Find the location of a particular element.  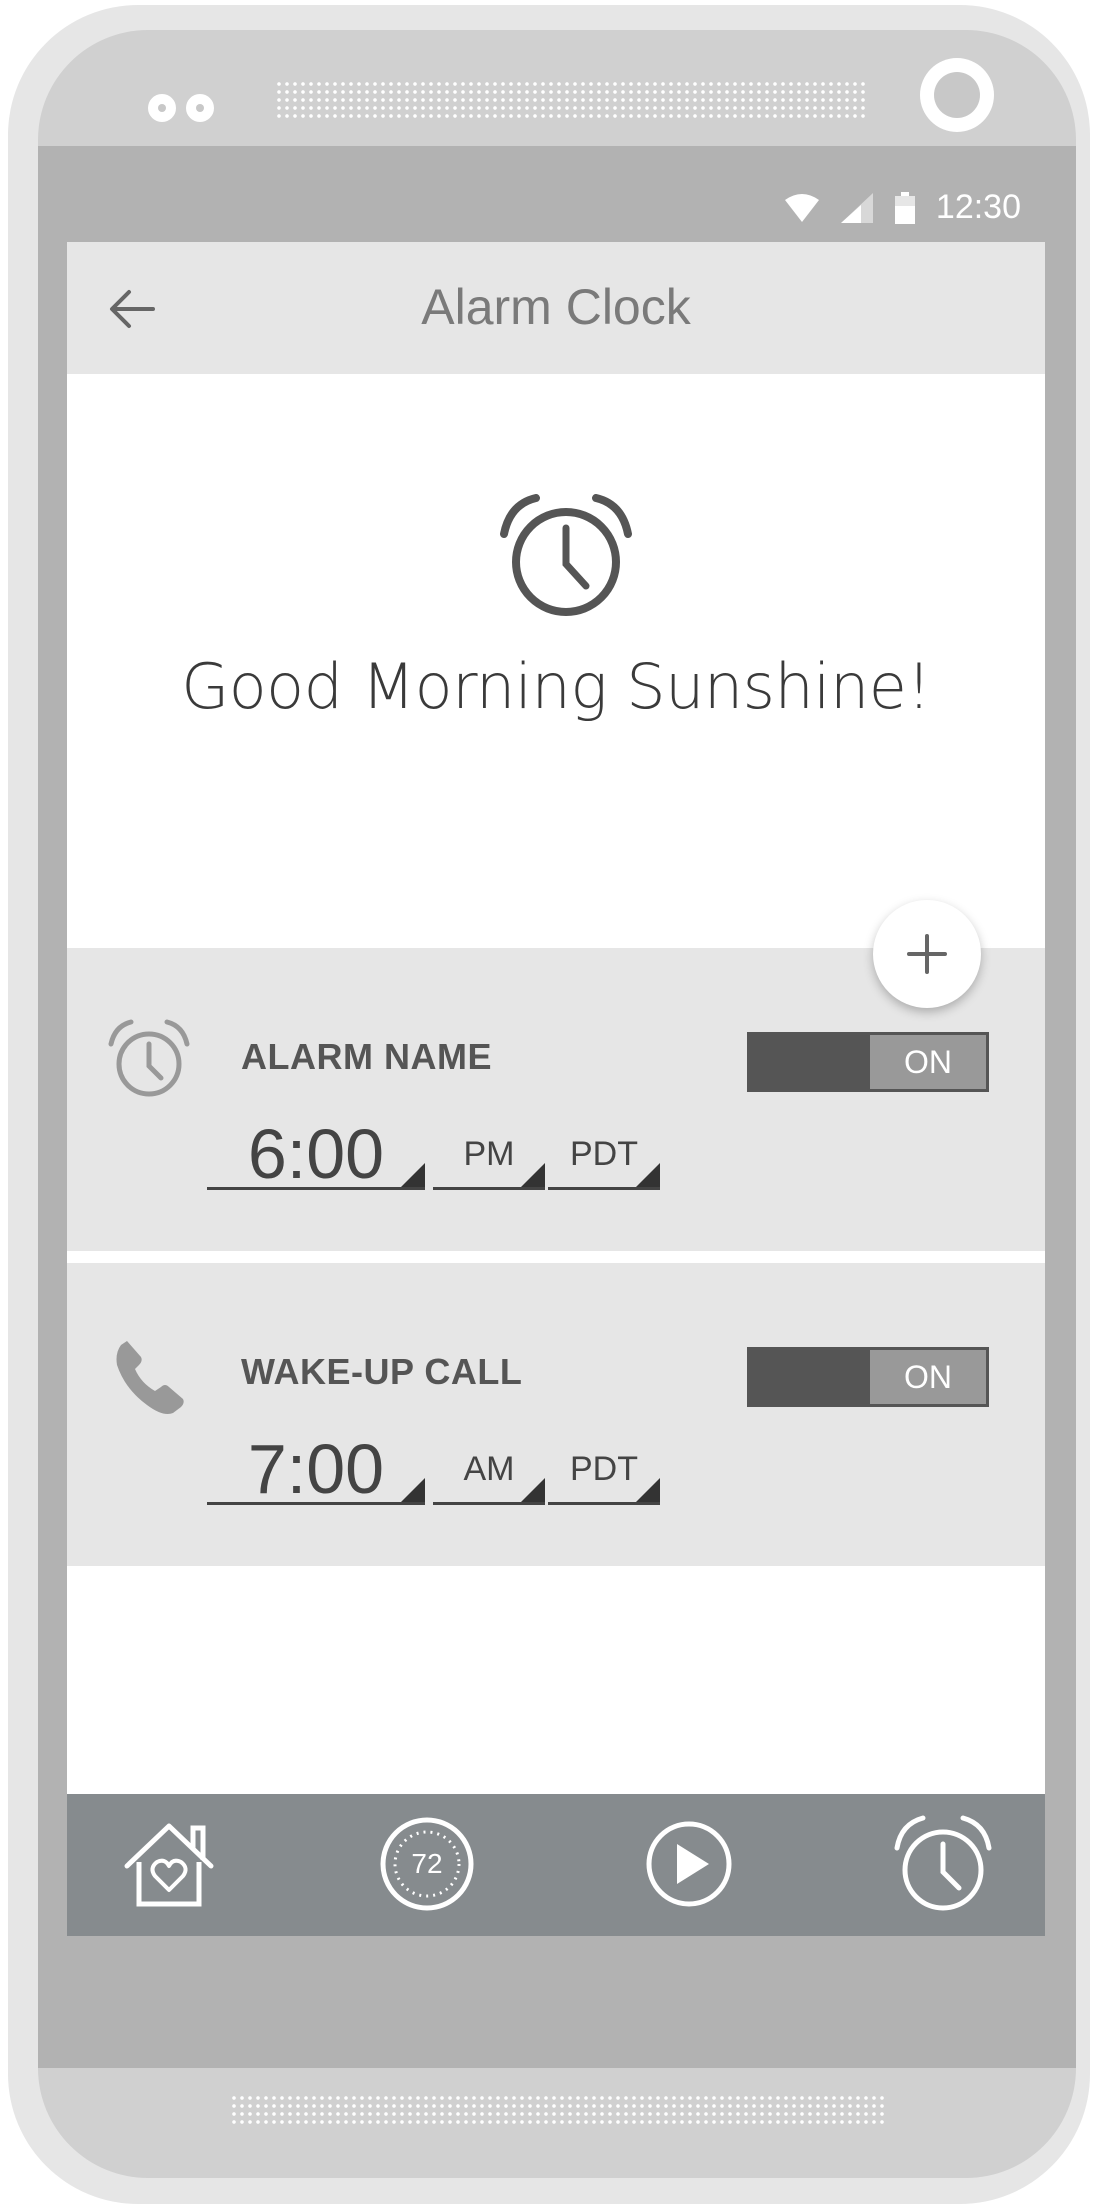

sensor-dots is located at coordinates (181, 108).